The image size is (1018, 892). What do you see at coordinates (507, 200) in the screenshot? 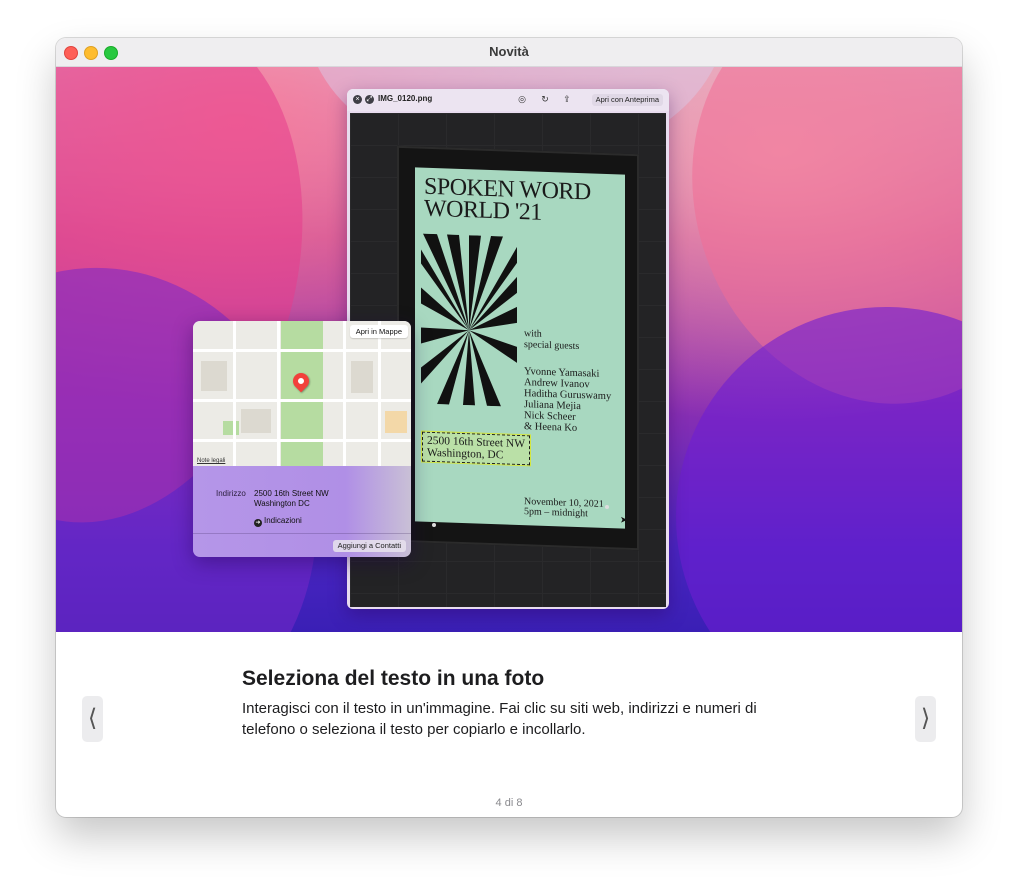
I see `poster-title: SPOKEN WORD WORLD '21` at bounding box center [507, 200].